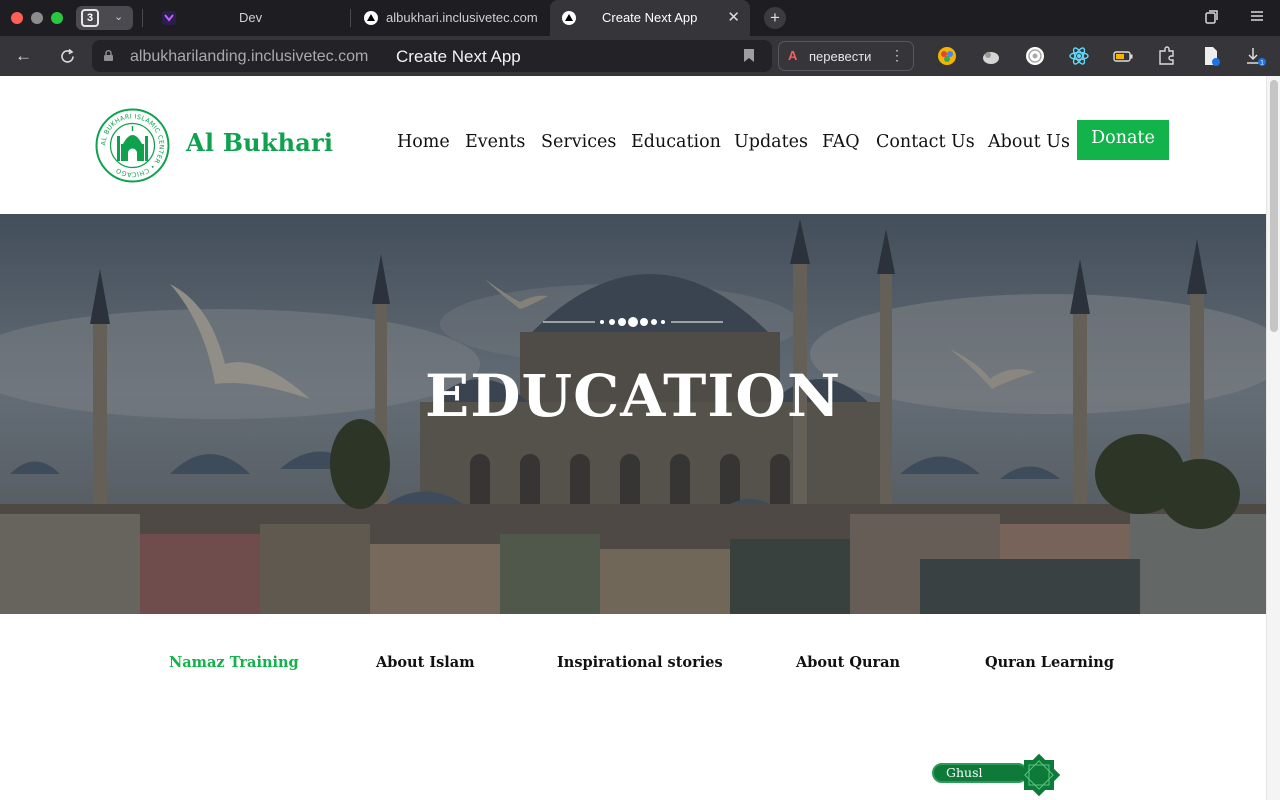 This screenshot has width=1280, height=800. Describe the element at coordinates (67, 56) in the screenshot. I see `reload-icon` at that location.